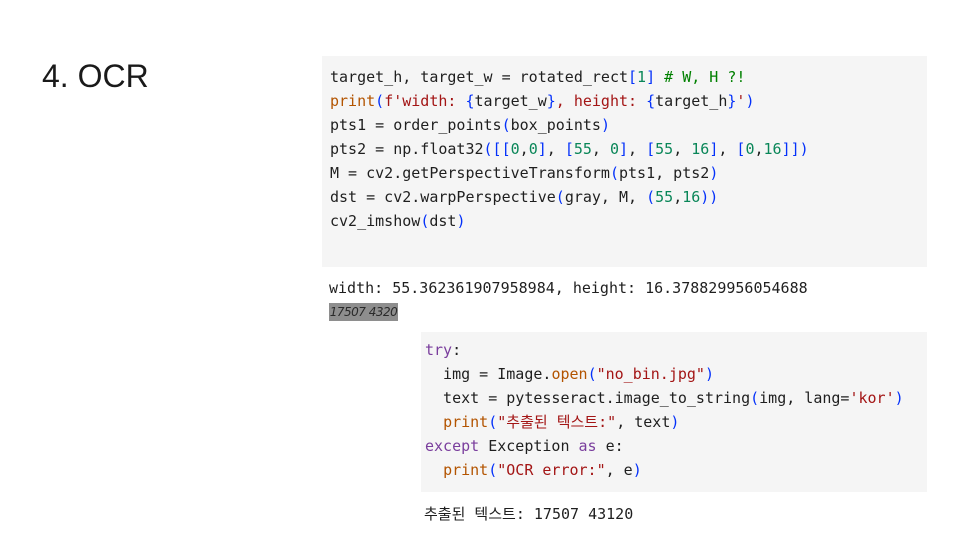 The image size is (960, 540). Describe the element at coordinates (676, 350) in the screenshot. I see `code-line: try:` at that location.